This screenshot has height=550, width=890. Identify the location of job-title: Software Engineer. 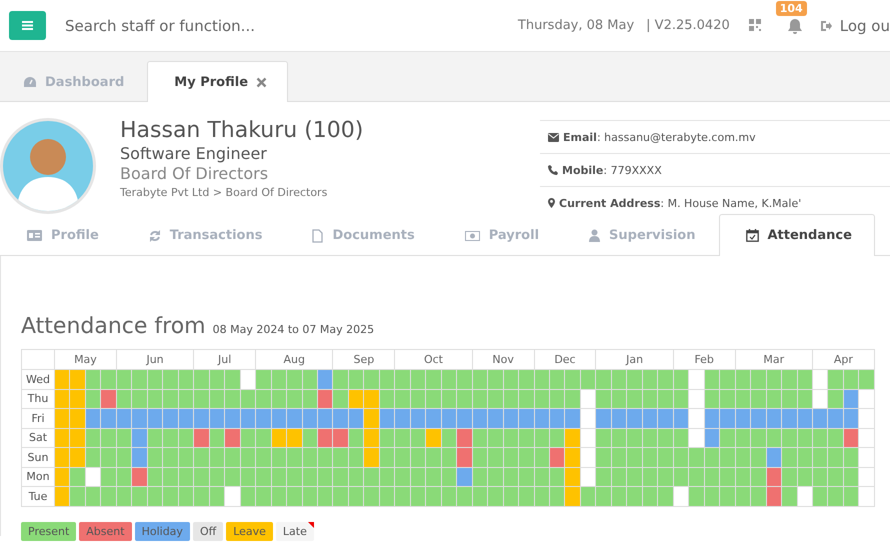
(194, 154).